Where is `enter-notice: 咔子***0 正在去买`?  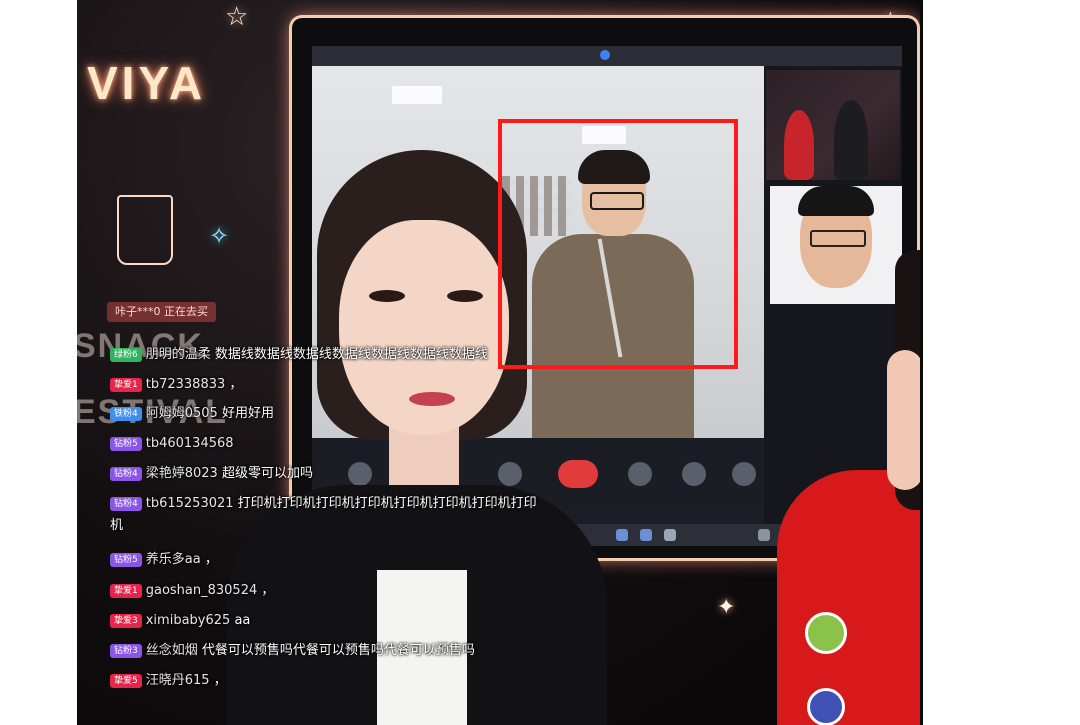
enter-notice: 咔子***0 正在去买 is located at coordinates (161, 312).